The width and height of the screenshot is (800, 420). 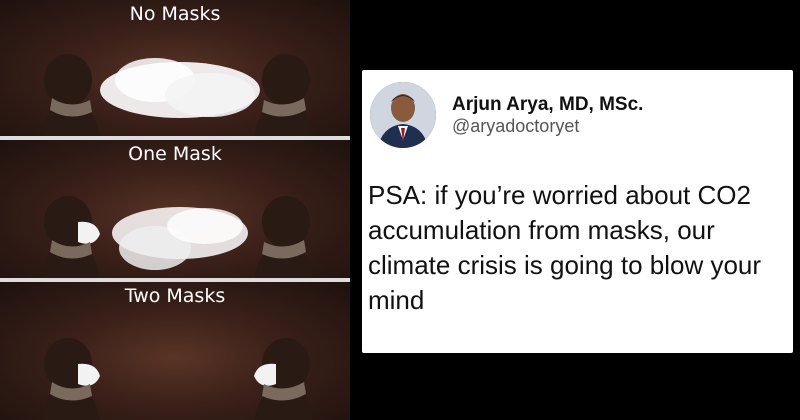 I want to click on right-person-masked, so click(x=283, y=379).